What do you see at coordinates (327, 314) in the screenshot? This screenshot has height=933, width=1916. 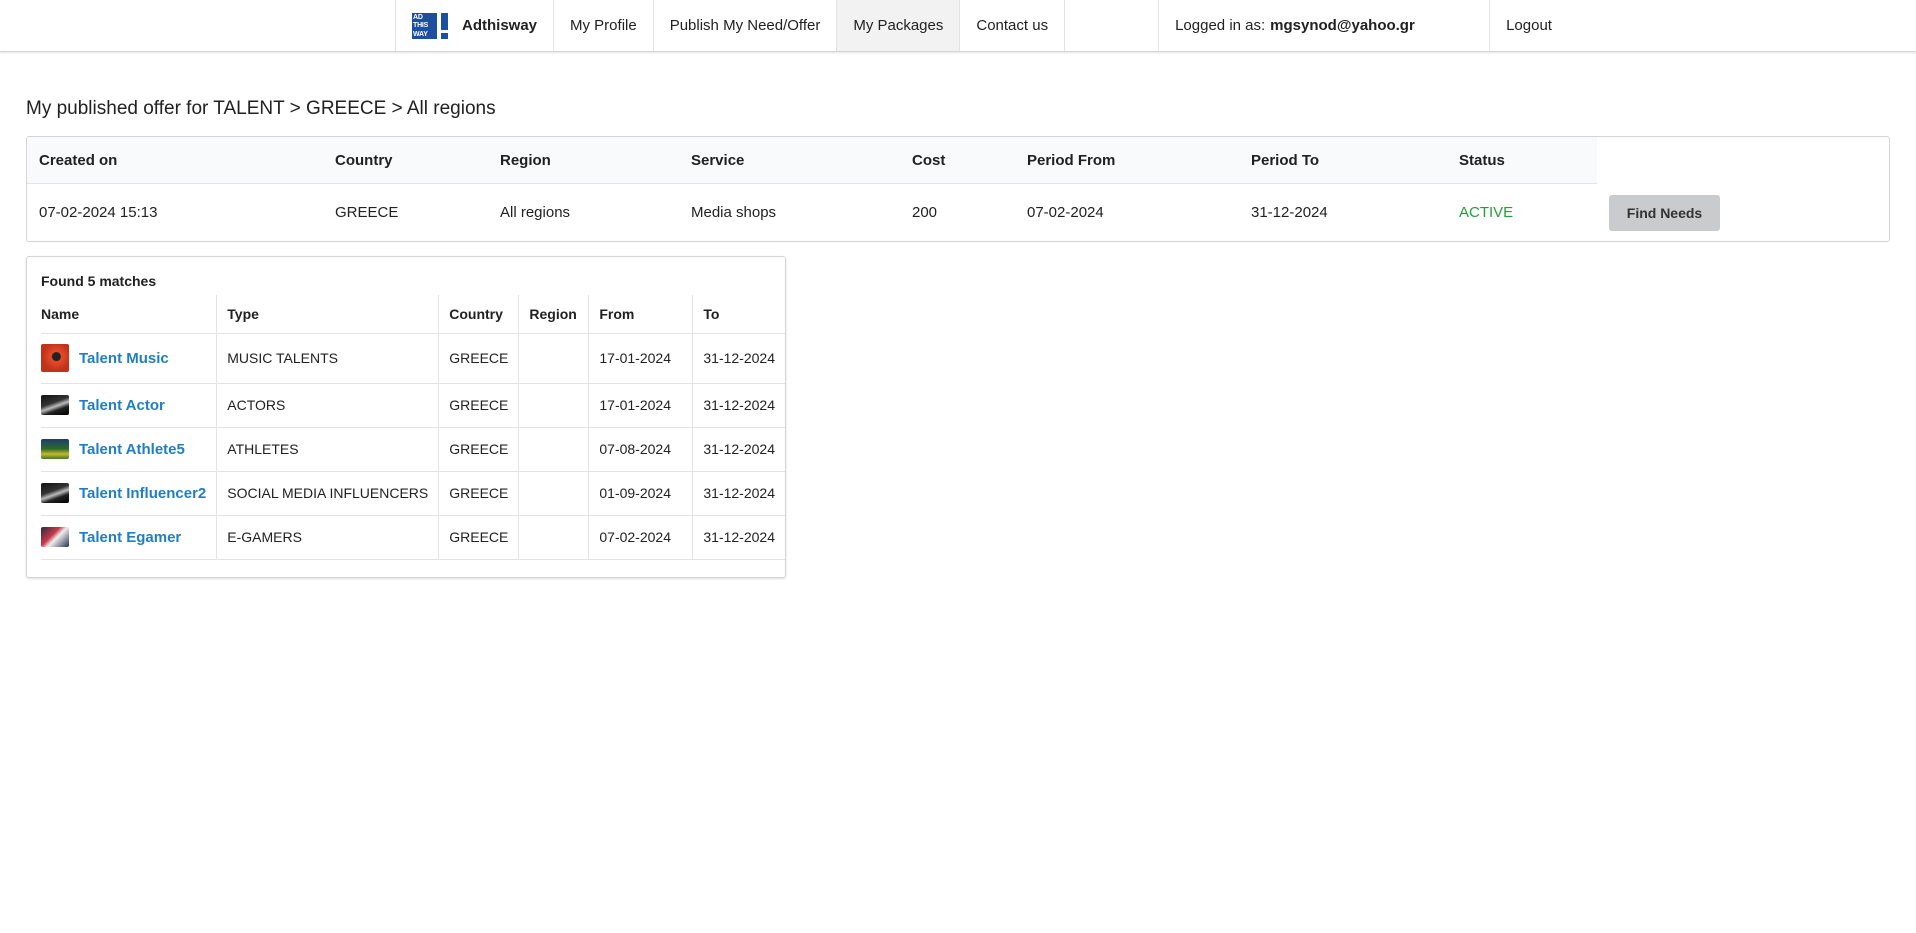 I see `col-type: Type` at bounding box center [327, 314].